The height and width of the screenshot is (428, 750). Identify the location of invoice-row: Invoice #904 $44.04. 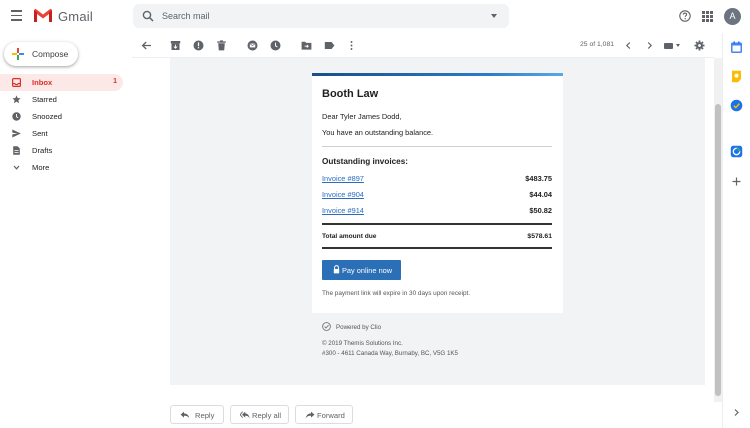
(437, 196).